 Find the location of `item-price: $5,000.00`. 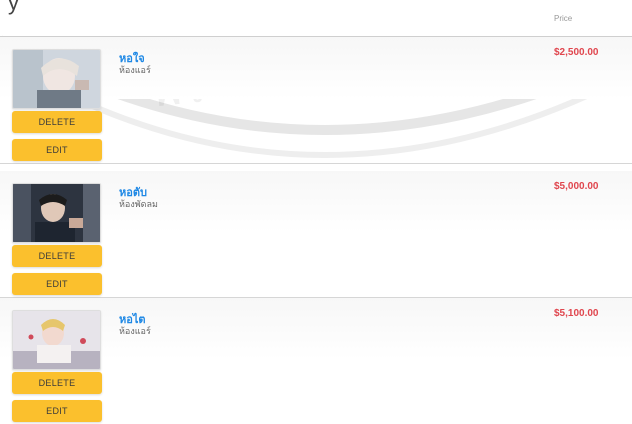

item-price: $5,000.00 is located at coordinates (576, 186).